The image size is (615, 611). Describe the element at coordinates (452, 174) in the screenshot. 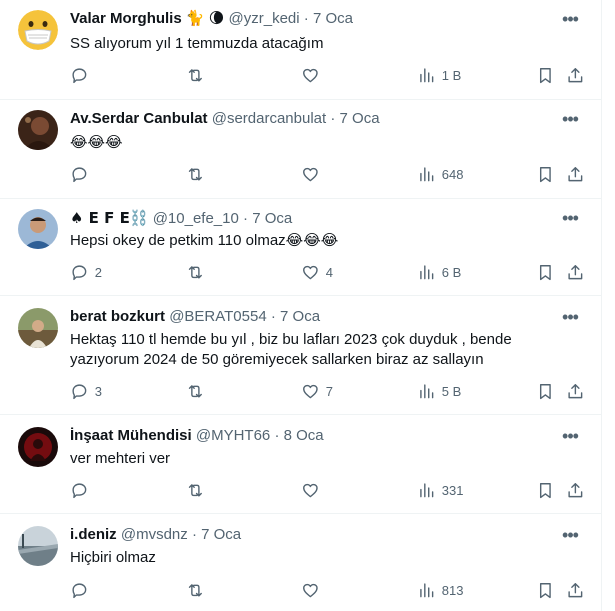

I see `views-count: 648` at that location.